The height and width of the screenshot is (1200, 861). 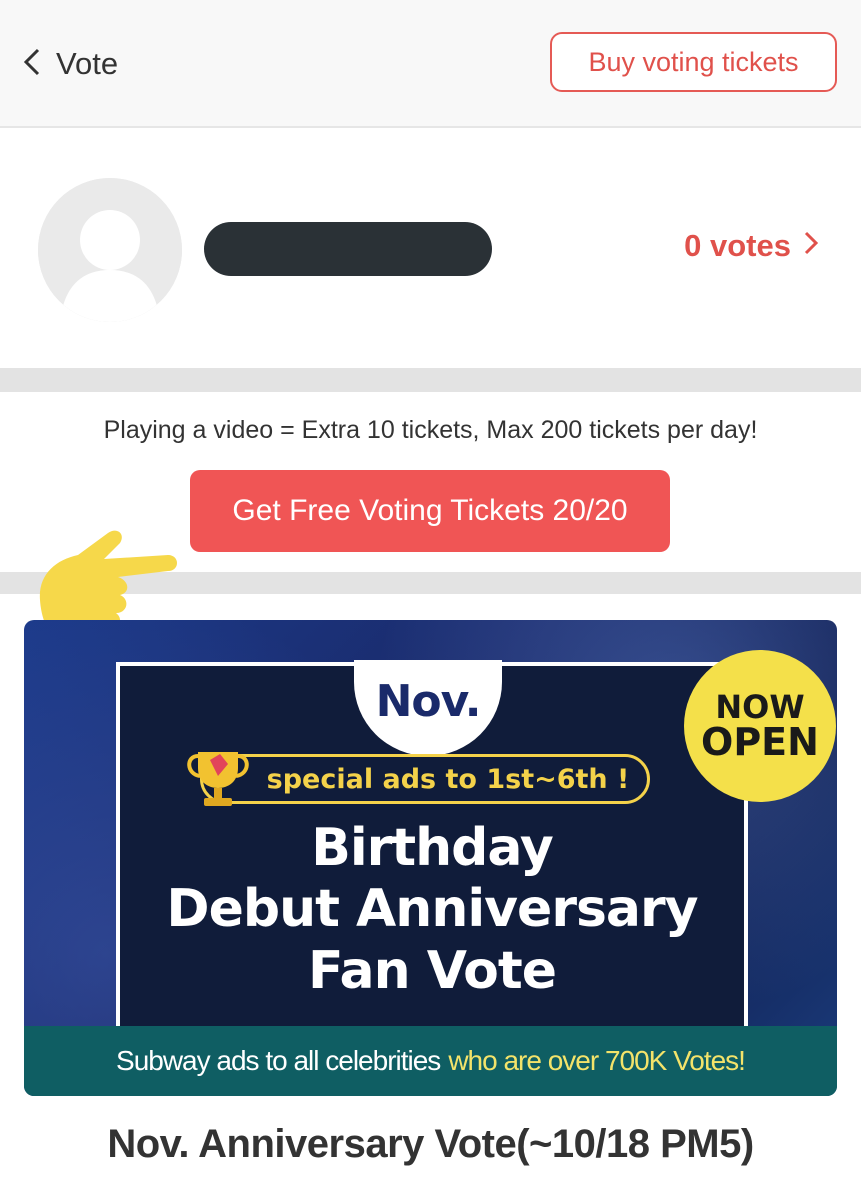 I want to click on special-ads-text: special ads to 1st~6th !, so click(x=448, y=779).